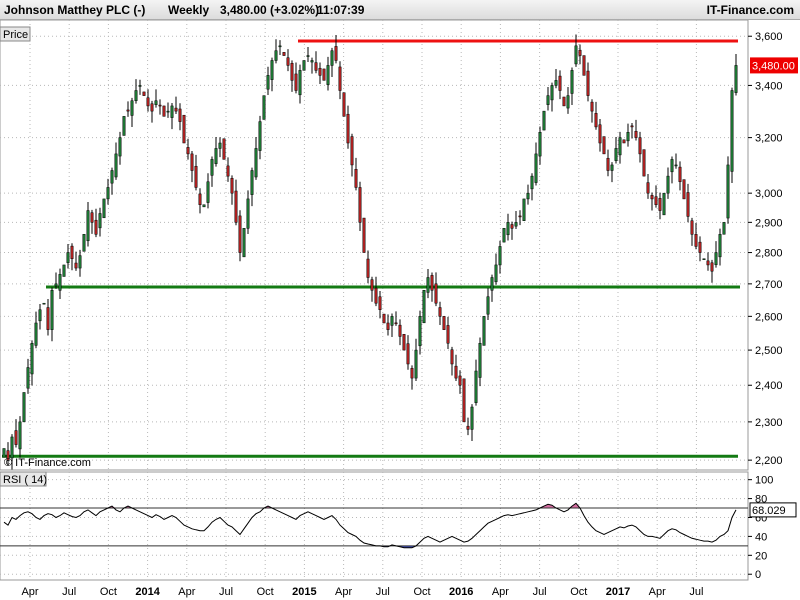 The width and height of the screenshot is (800, 600). I want to click on x-tick-label: 2016, so click(461, 592).